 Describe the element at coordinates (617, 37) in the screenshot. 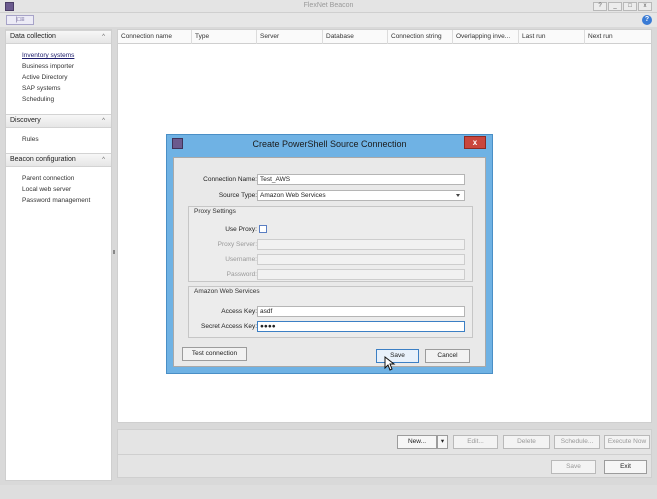

I see `column-header-next-run: Next run` at that location.